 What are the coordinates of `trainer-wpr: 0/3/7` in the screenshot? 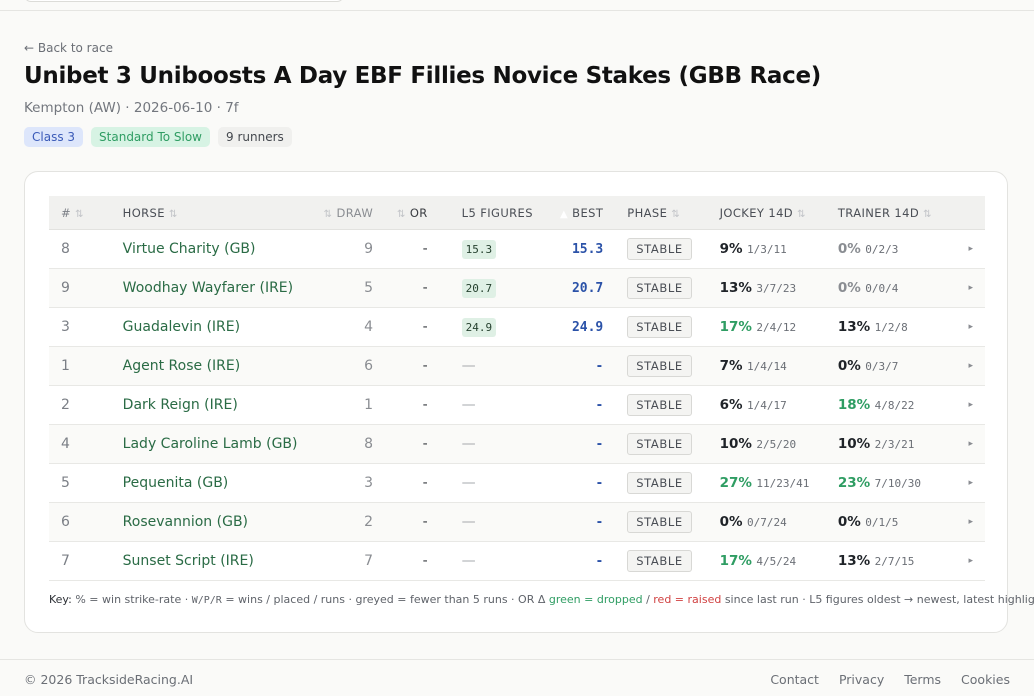 It's located at (882, 366).